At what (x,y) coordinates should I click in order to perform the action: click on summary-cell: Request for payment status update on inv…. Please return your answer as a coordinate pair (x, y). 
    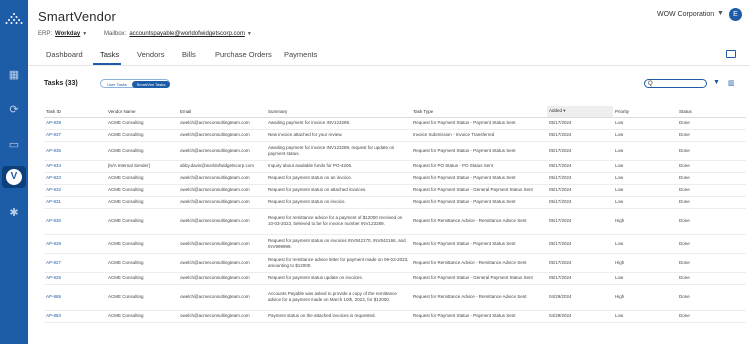
    Looking at the image, I should click on (338, 278).